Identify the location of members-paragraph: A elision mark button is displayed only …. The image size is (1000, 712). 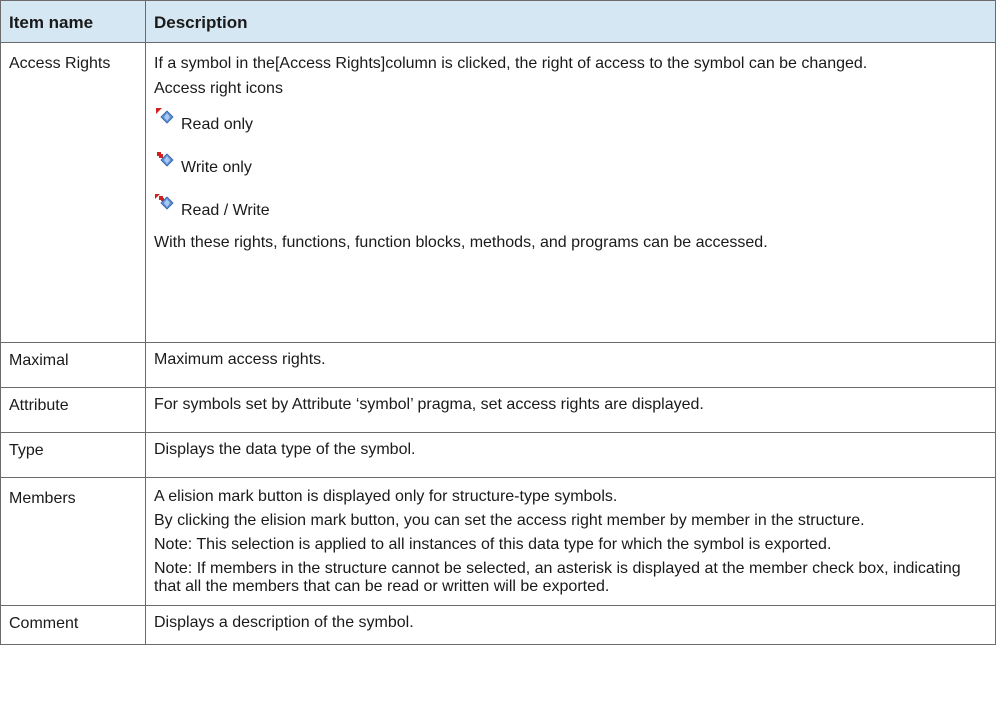
(386, 496).